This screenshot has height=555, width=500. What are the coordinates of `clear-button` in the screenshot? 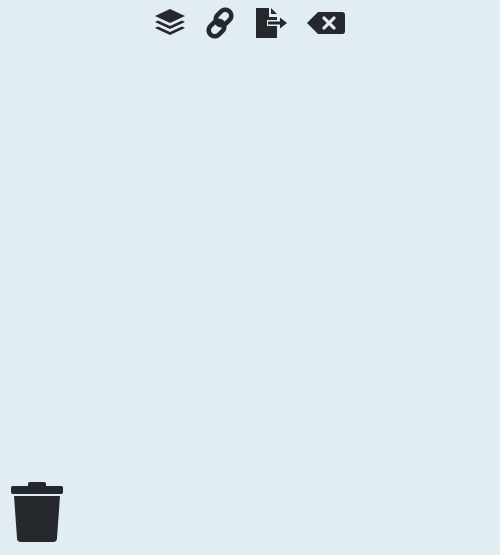 It's located at (326, 23).